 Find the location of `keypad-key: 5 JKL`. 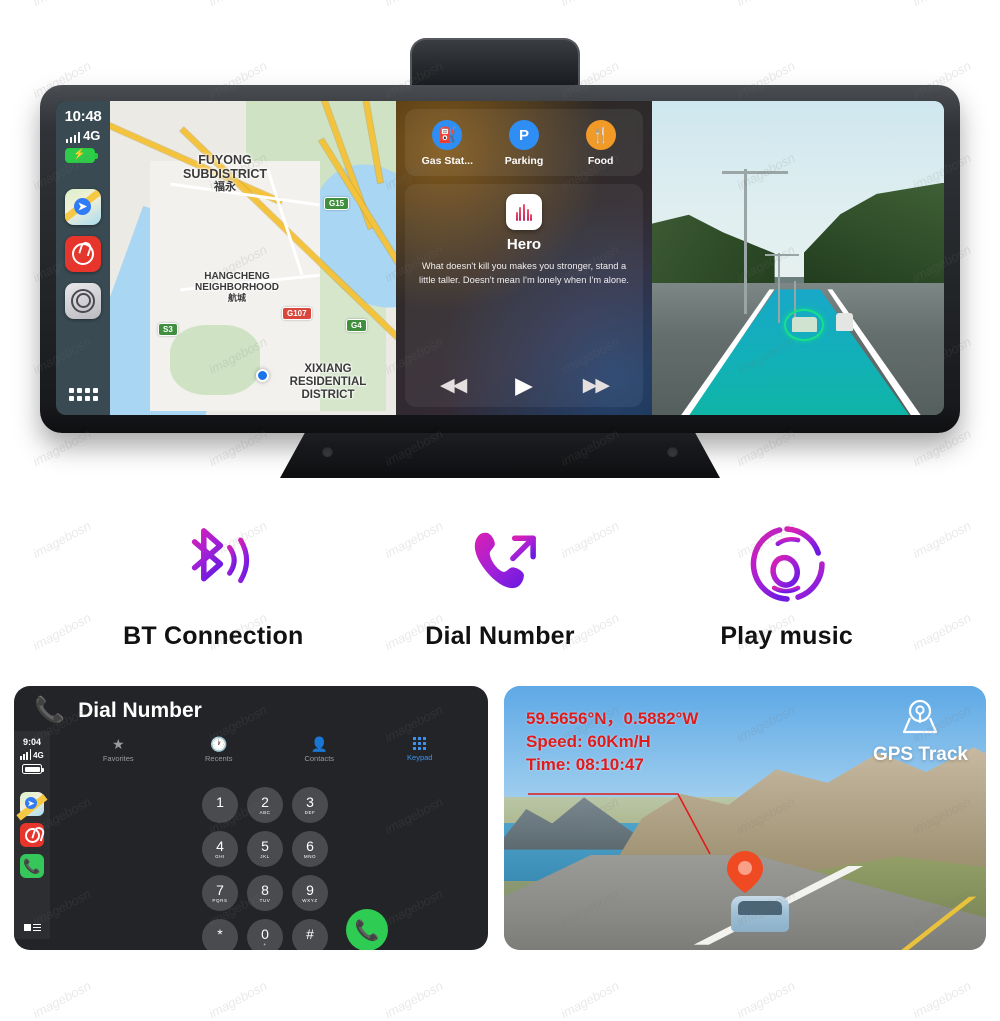

keypad-key: 5 JKL is located at coordinates (265, 849).